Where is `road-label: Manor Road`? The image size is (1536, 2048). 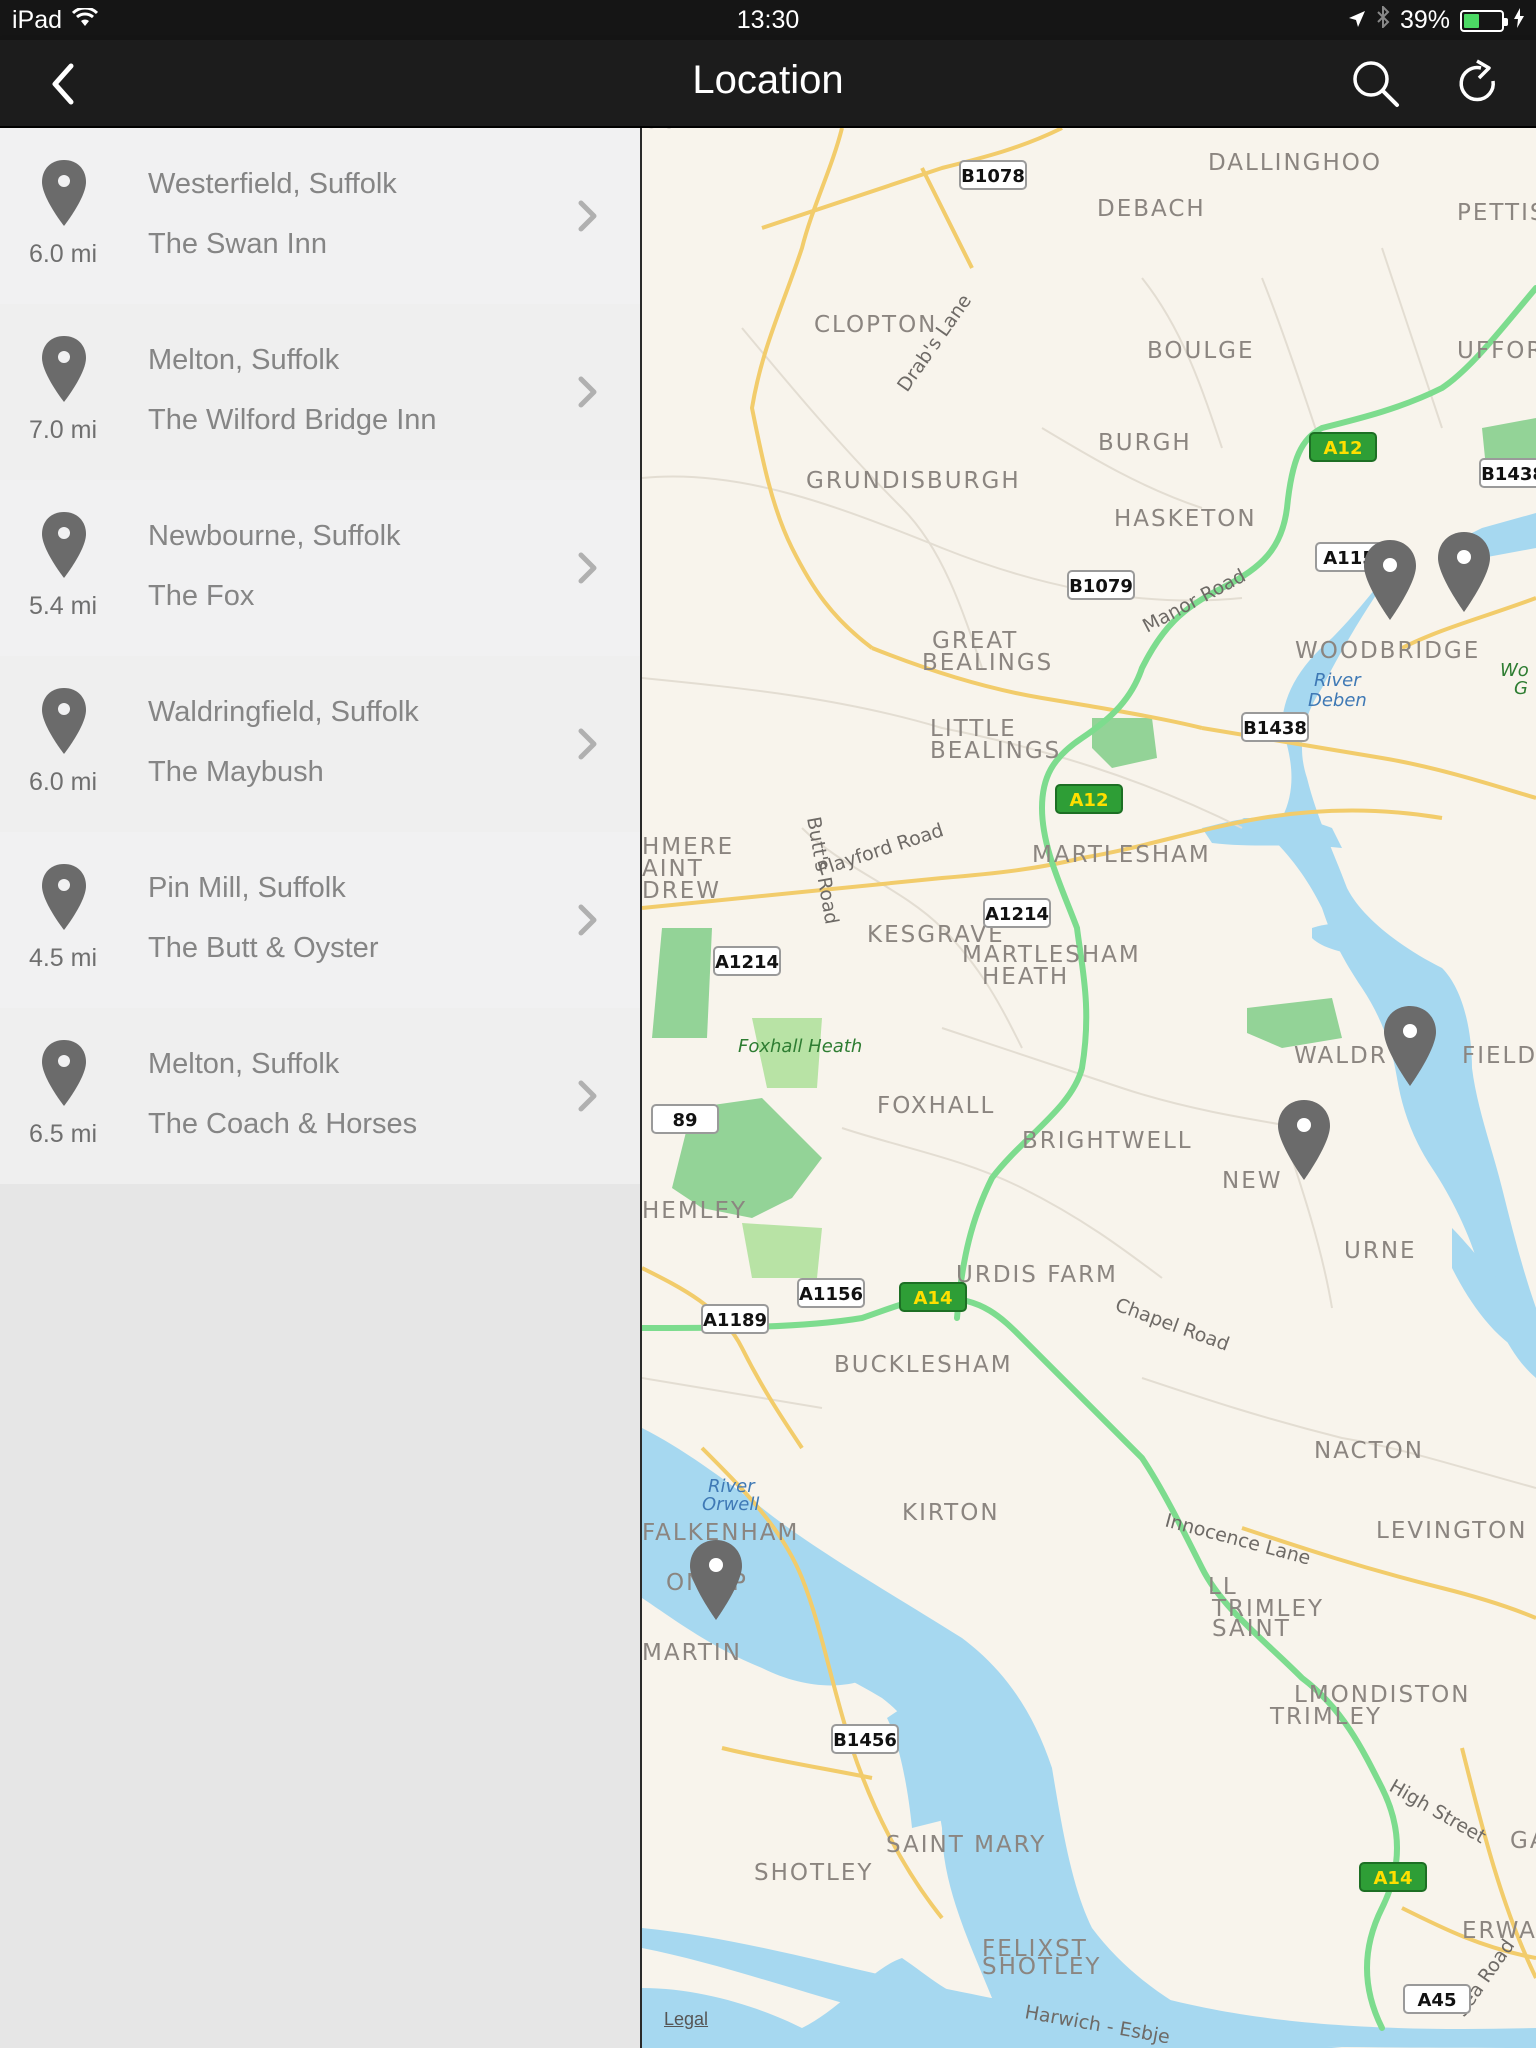 road-label: Manor Road is located at coordinates (1194, 601).